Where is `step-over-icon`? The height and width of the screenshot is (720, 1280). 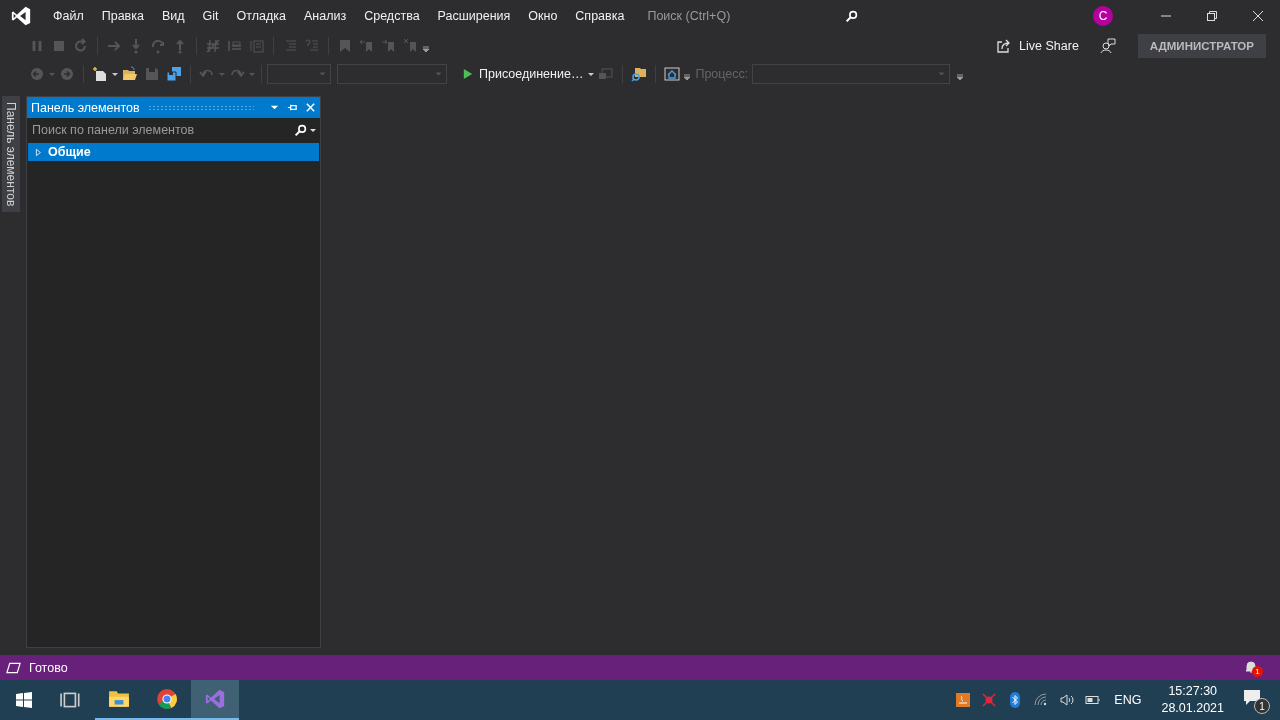 step-over-icon is located at coordinates (158, 46).